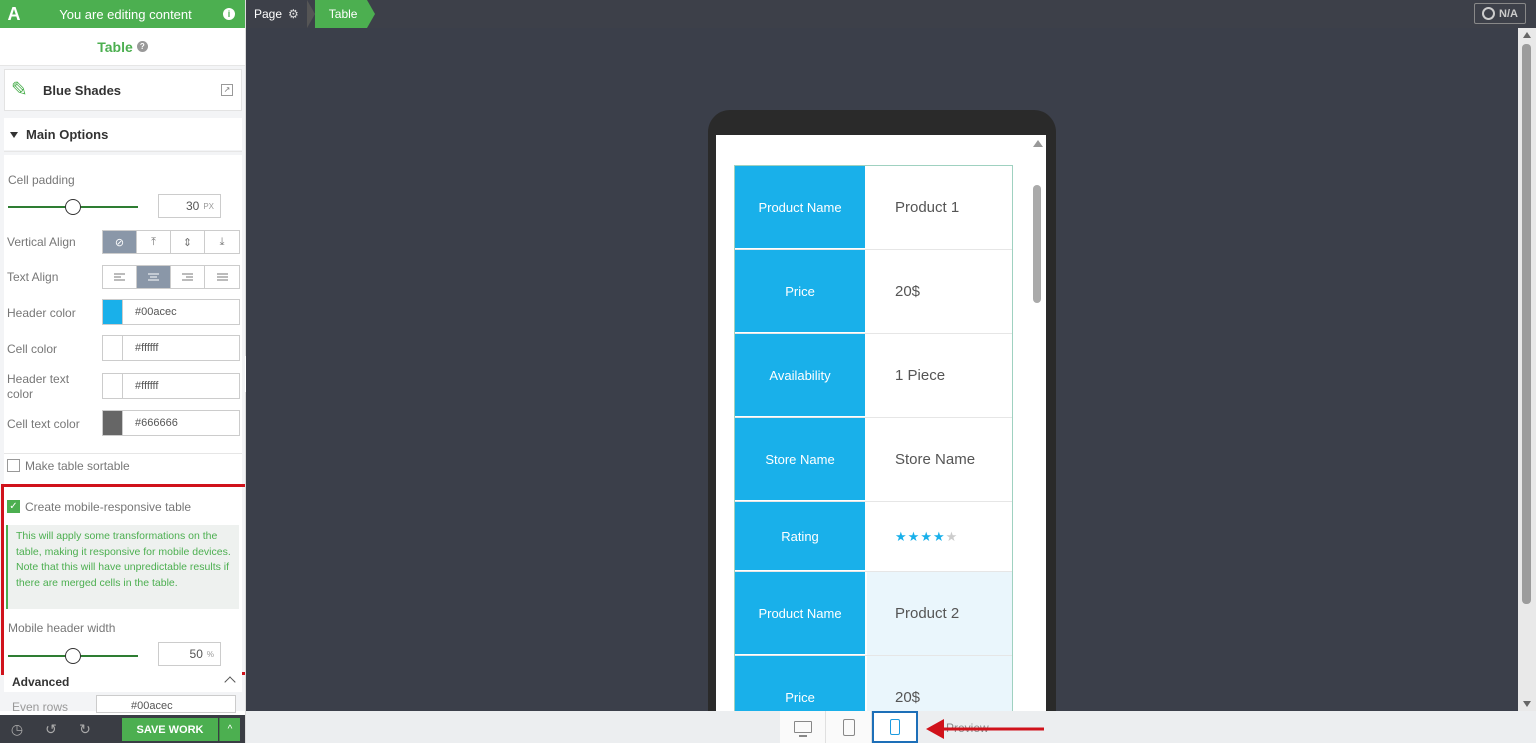  What do you see at coordinates (14, 14) in the screenshot?
I see `app-logo: A` at bounding box center [14, 14].